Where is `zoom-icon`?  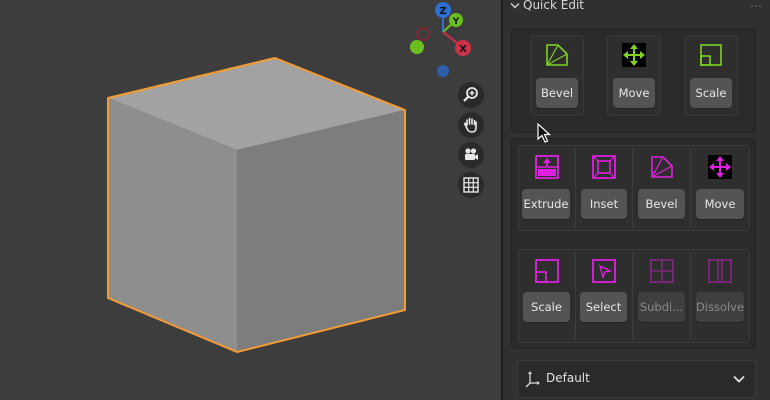
zoom-icon is located at coordinates (470, 94).